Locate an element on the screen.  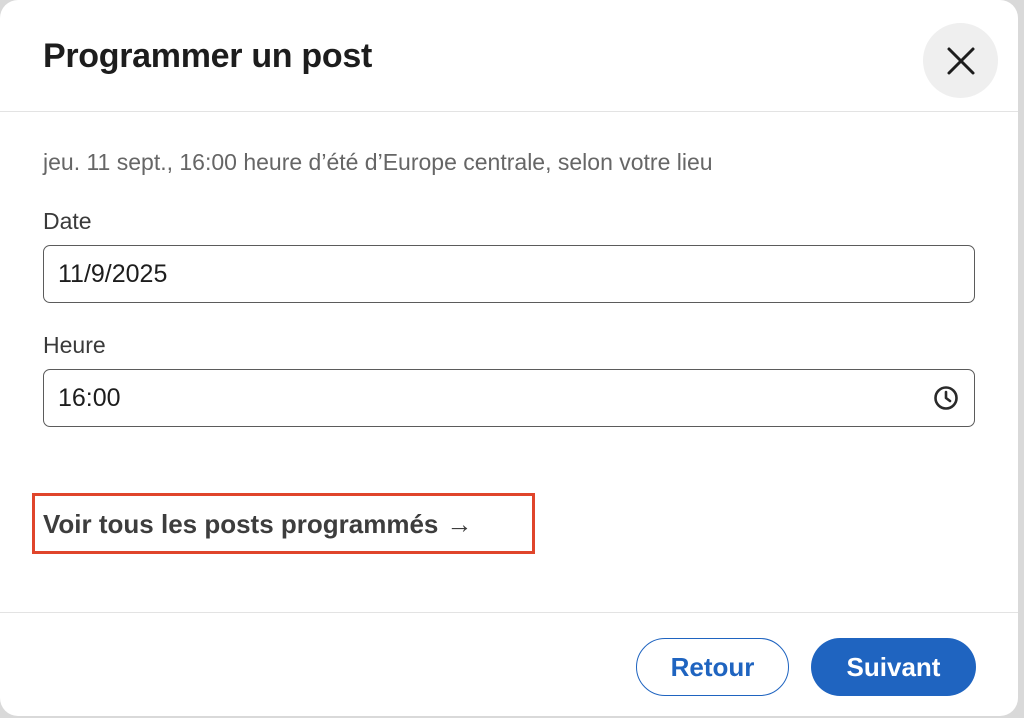
time-value: 16:00 is located at coordinates (89, 398).